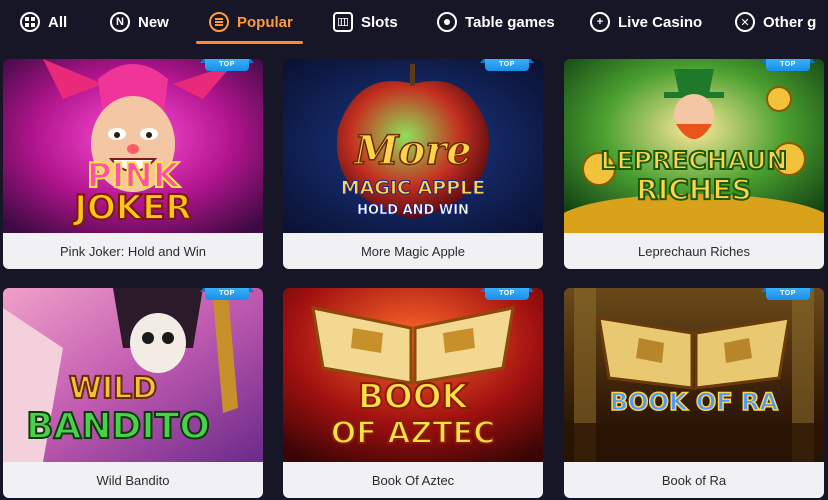 This screenshot has width=828, height=500. Describe the element at coordinates (413, 433) in the screenshot. I see `svg-text: OF AZTEC` at that location.